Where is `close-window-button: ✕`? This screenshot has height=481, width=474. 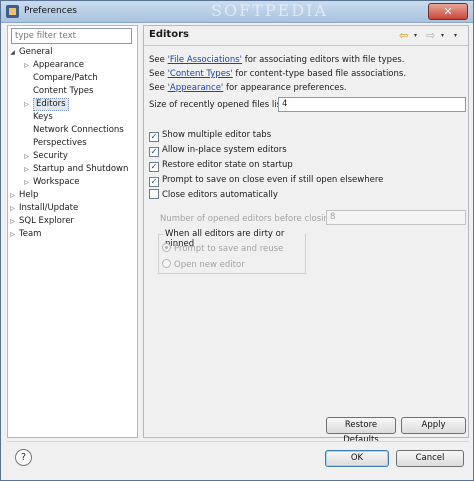
close-window-button: ✕ is located at coordinates (448, 11).